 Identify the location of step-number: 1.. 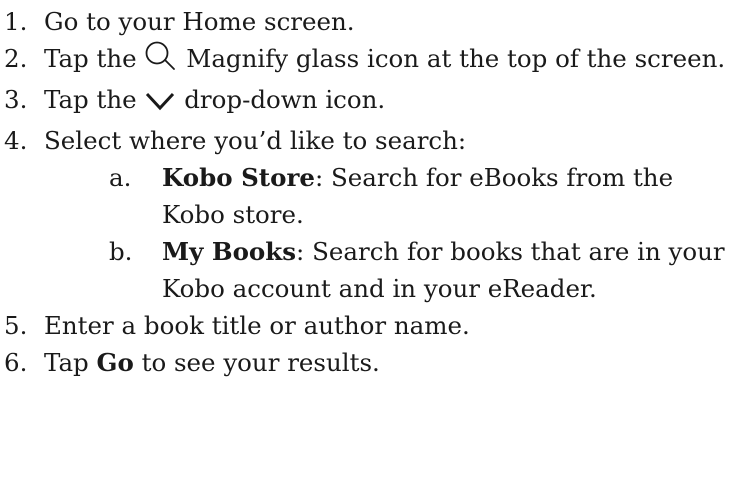
(16, 21).